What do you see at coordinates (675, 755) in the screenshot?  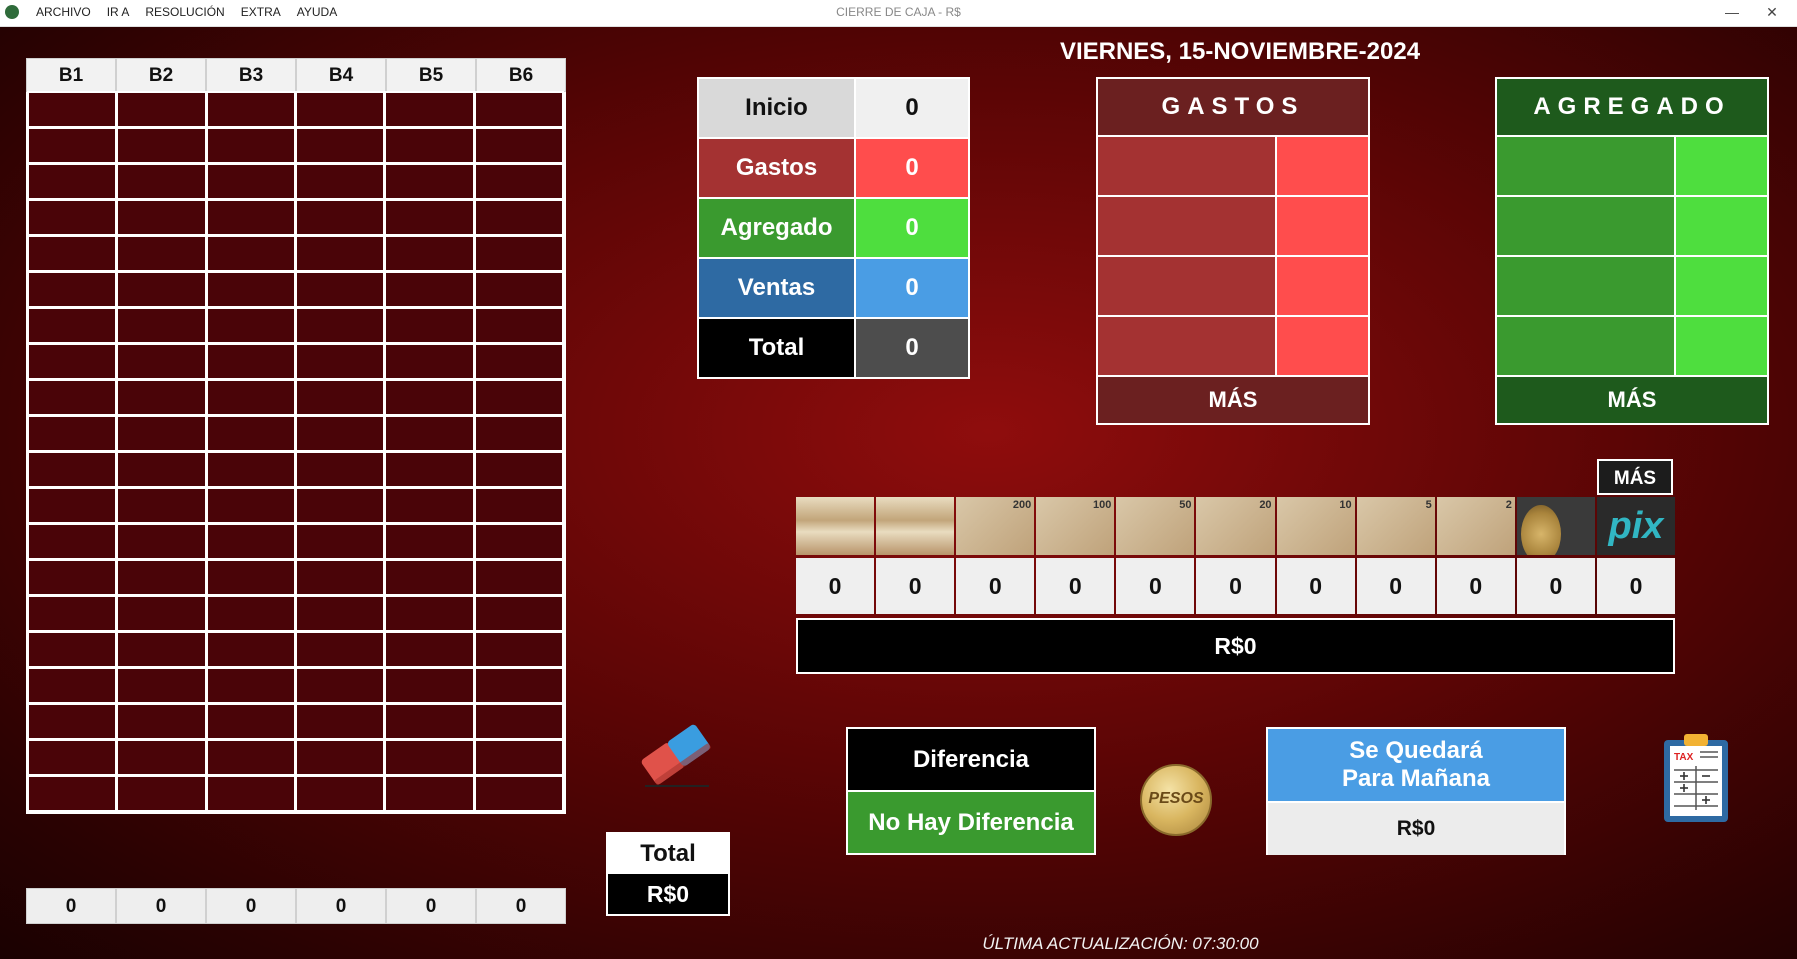 I see `eraser-icon` at bounding box center [675, 755].